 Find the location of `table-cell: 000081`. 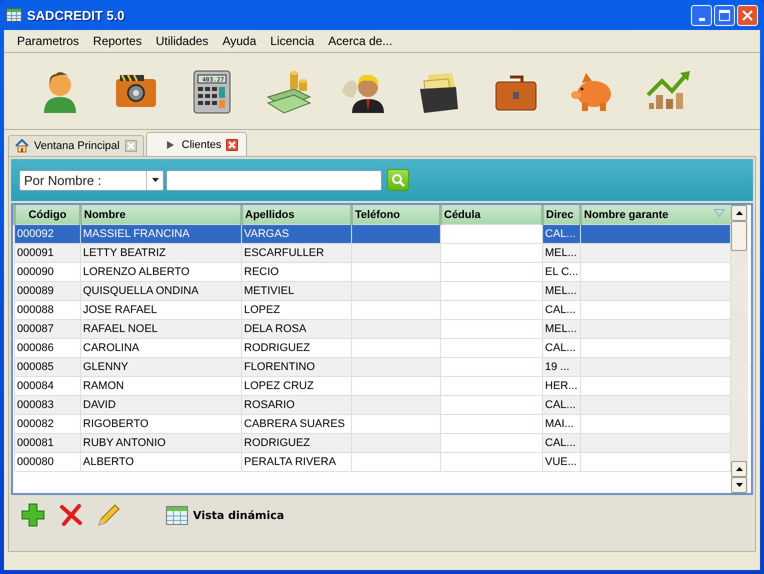

table-cell: 000081 is located at coordinates (47, 443).